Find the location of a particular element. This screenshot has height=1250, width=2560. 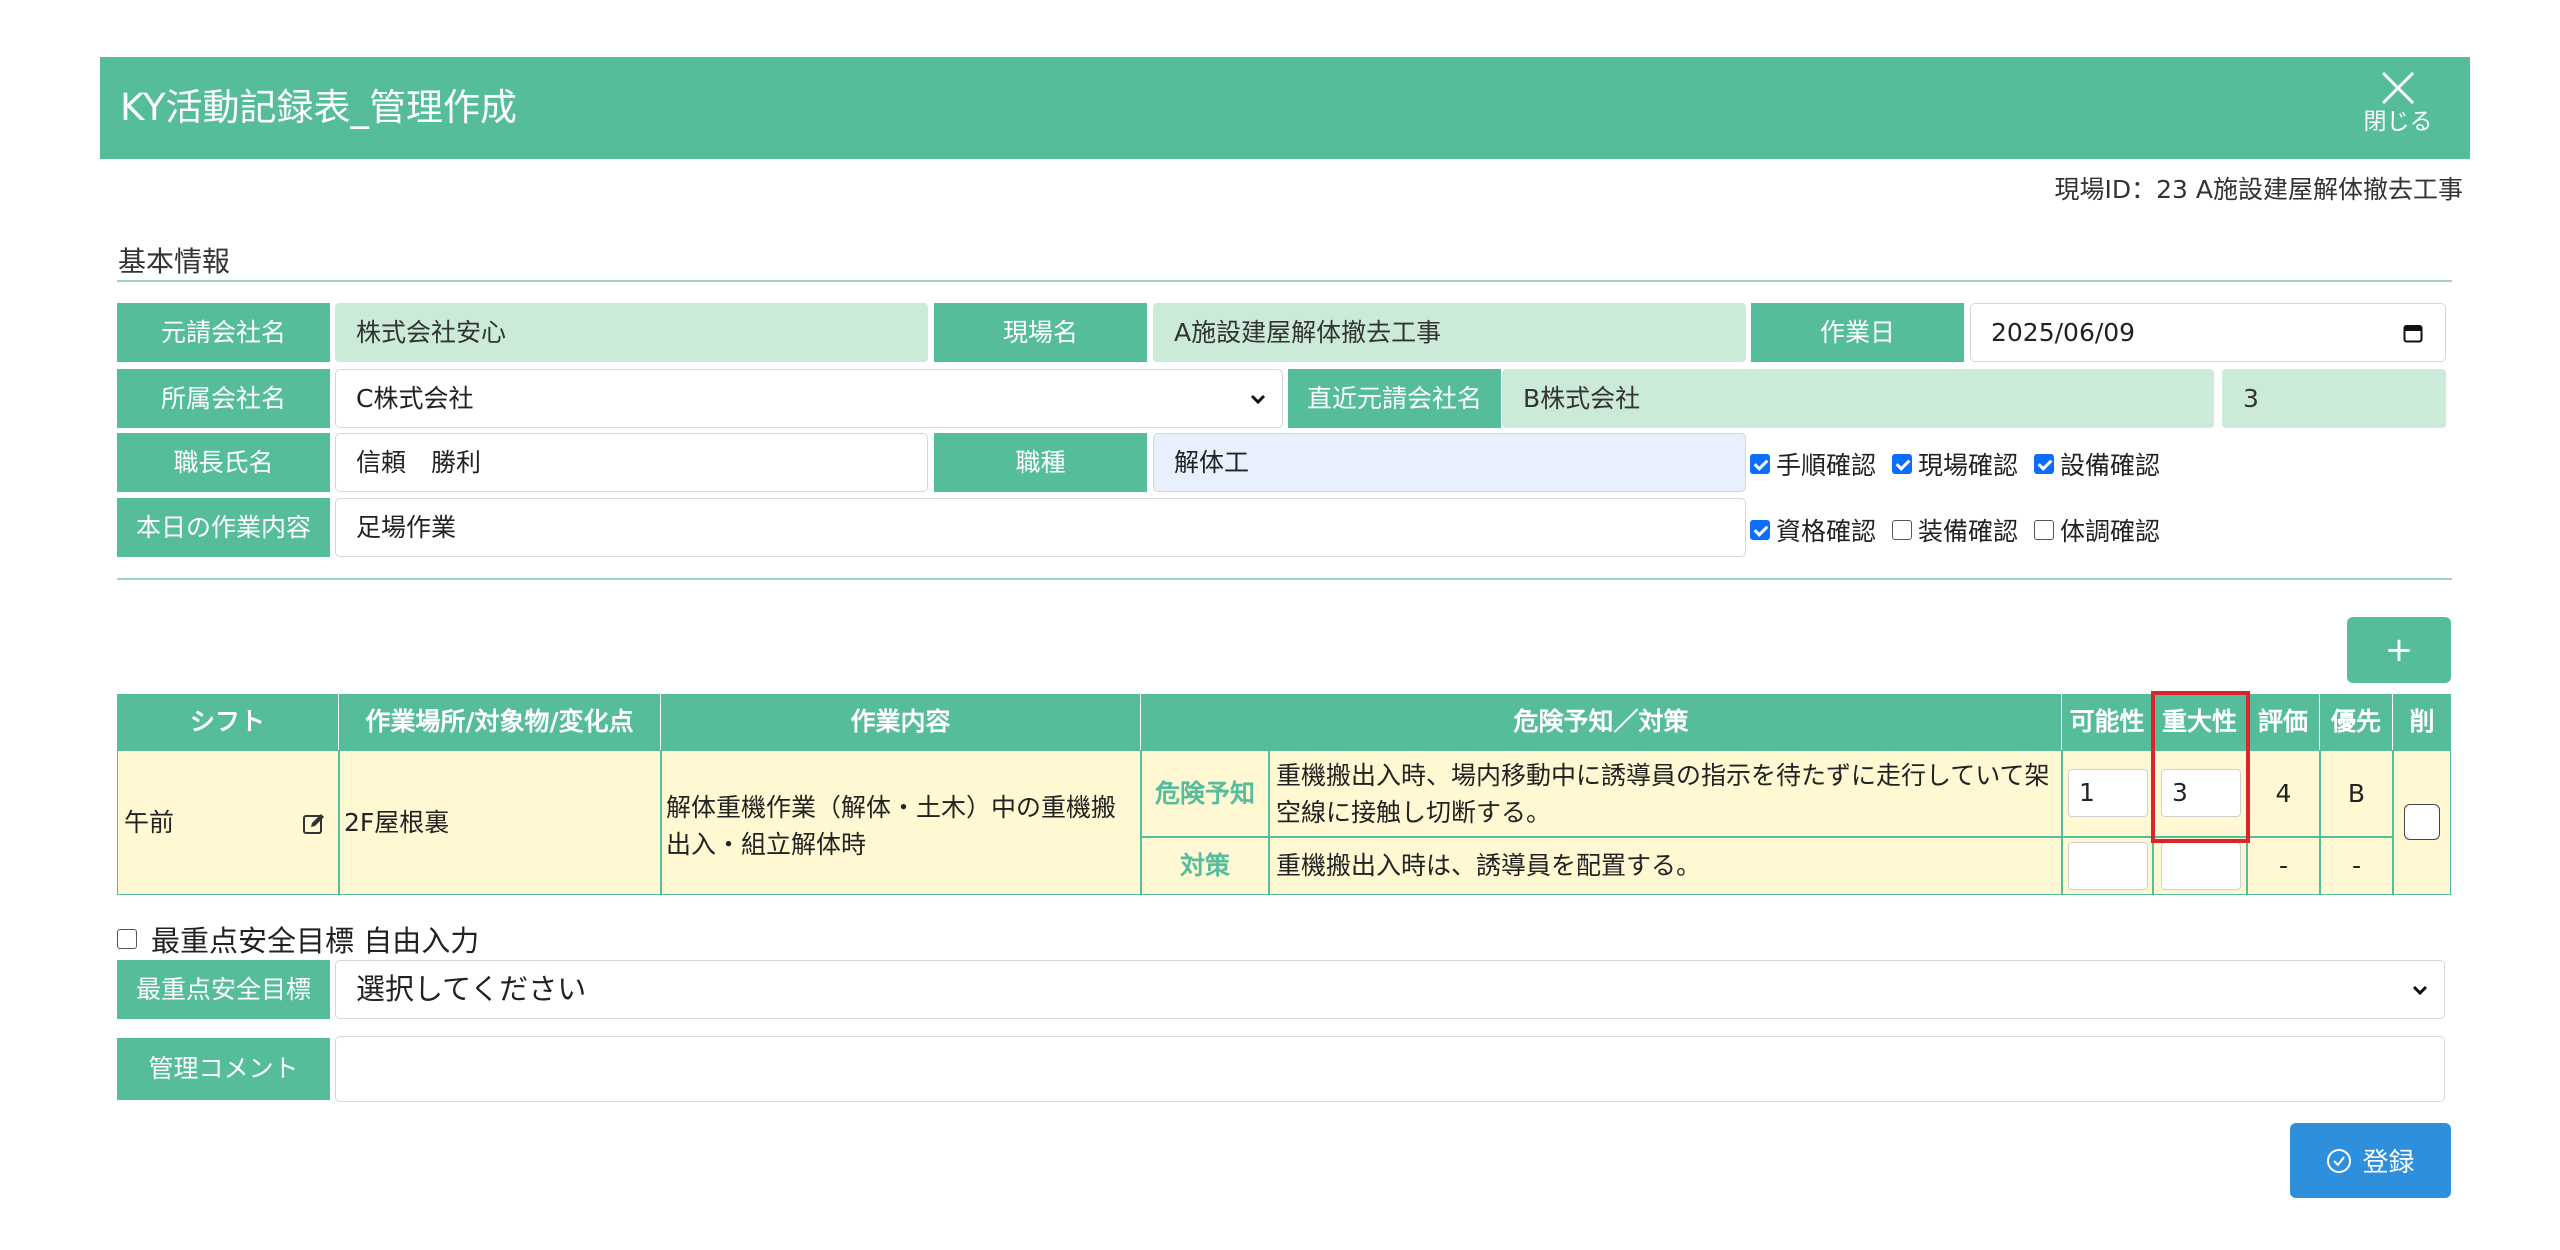

top-goal-select: 選択してください is located at coordinates (1390, 989).